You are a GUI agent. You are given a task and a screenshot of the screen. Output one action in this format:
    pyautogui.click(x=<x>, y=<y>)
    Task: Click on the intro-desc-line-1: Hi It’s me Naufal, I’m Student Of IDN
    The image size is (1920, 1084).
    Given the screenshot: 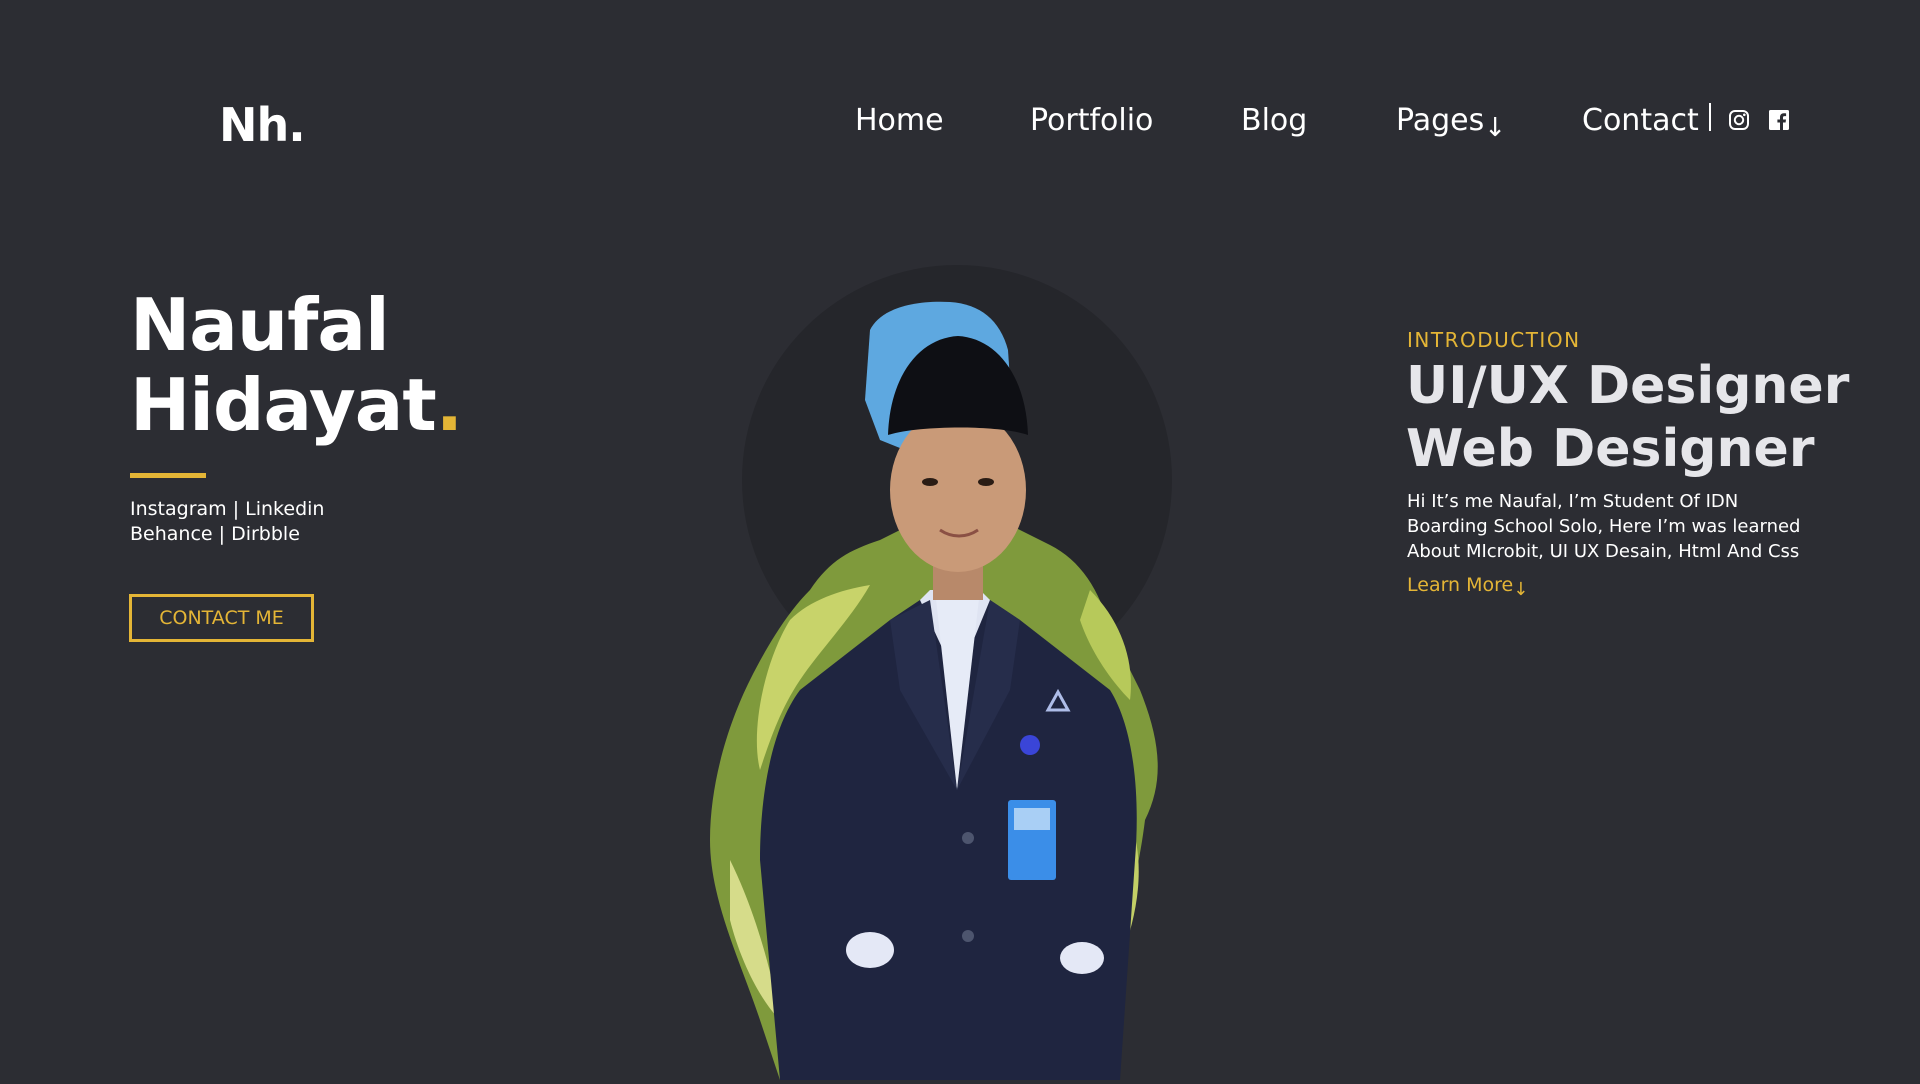 What is the action you would take?
    pyautogui.click(x=1573, y=501)
    